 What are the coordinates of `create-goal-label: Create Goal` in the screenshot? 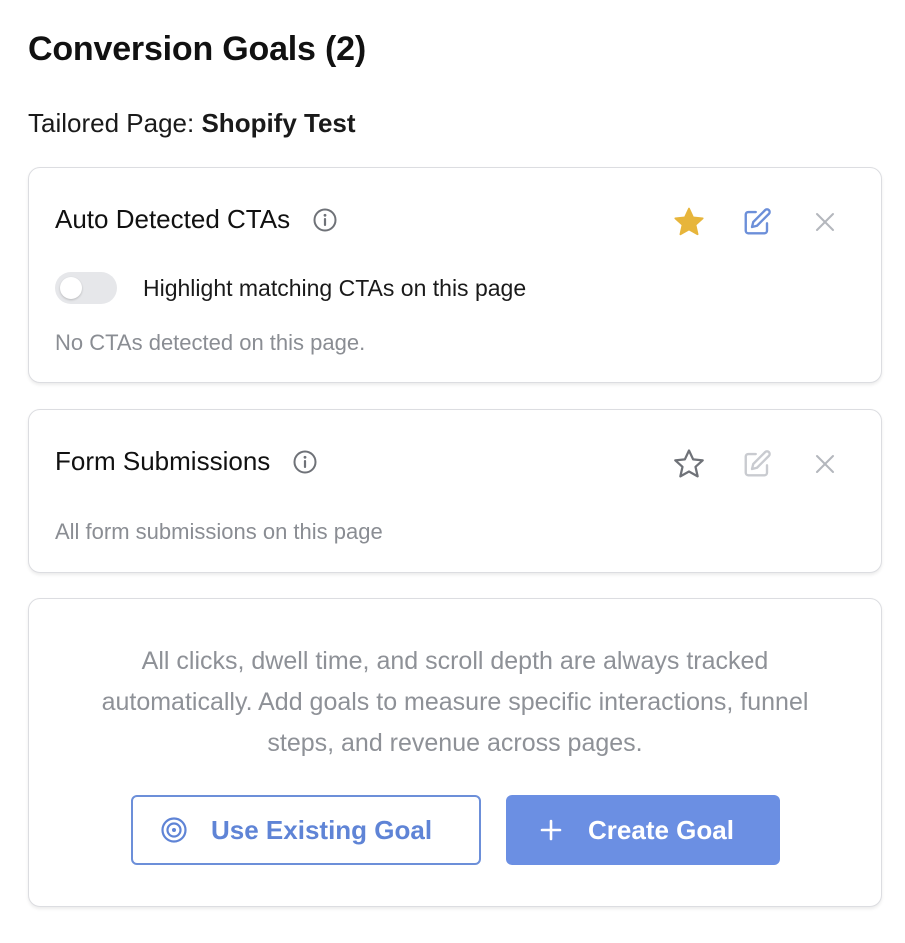 It's located at (661, 829).